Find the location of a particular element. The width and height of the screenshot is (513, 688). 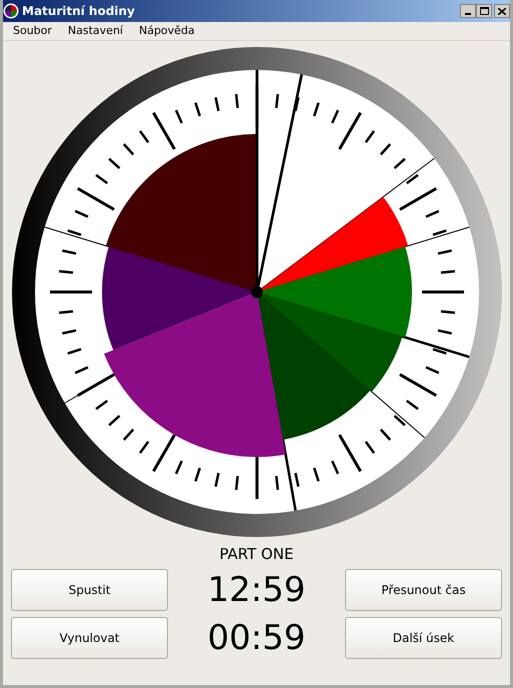

menu-item: Soubor is located at coordinates (32, 31).